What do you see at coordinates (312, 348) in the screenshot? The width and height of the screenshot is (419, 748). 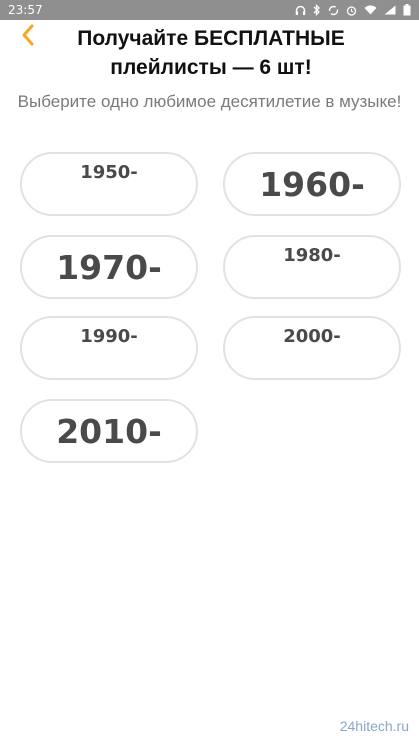 I see `decade-button-2000: 2000-` at bounding box center [312, 348].